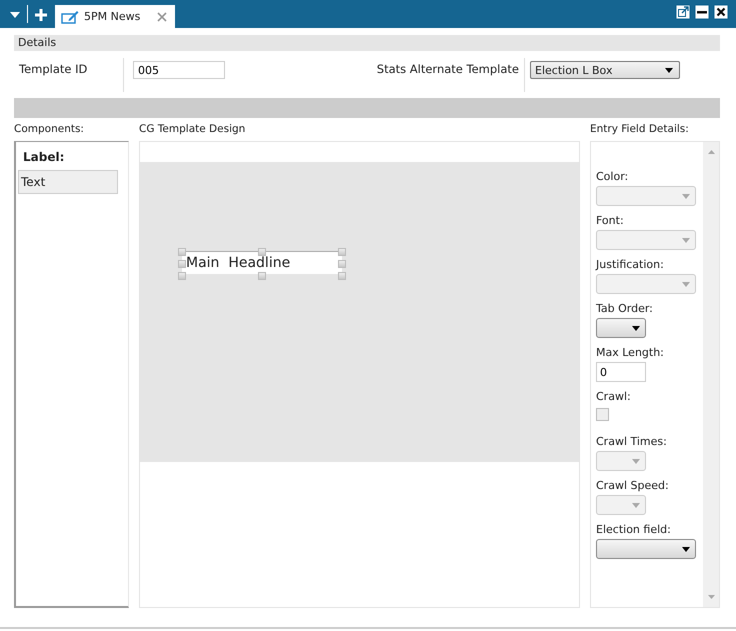 The width and height of the screenshot is (736, 631). Describe the element at coordinates (70, 17) in the screenshot. I see `edit-icon` at that location.